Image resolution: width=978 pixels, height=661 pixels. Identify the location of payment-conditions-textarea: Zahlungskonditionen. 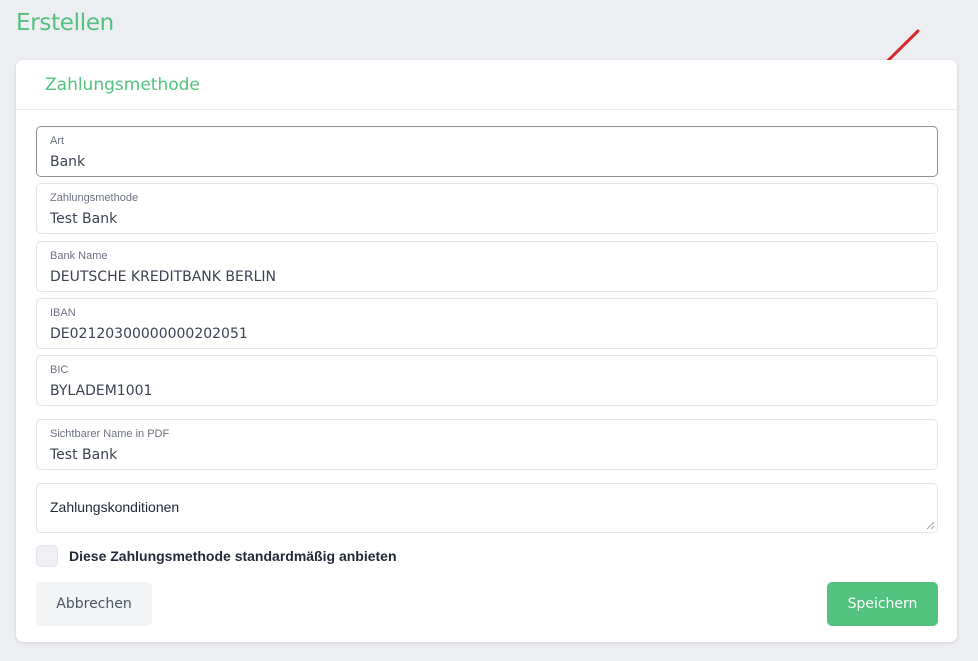
(487, 508).